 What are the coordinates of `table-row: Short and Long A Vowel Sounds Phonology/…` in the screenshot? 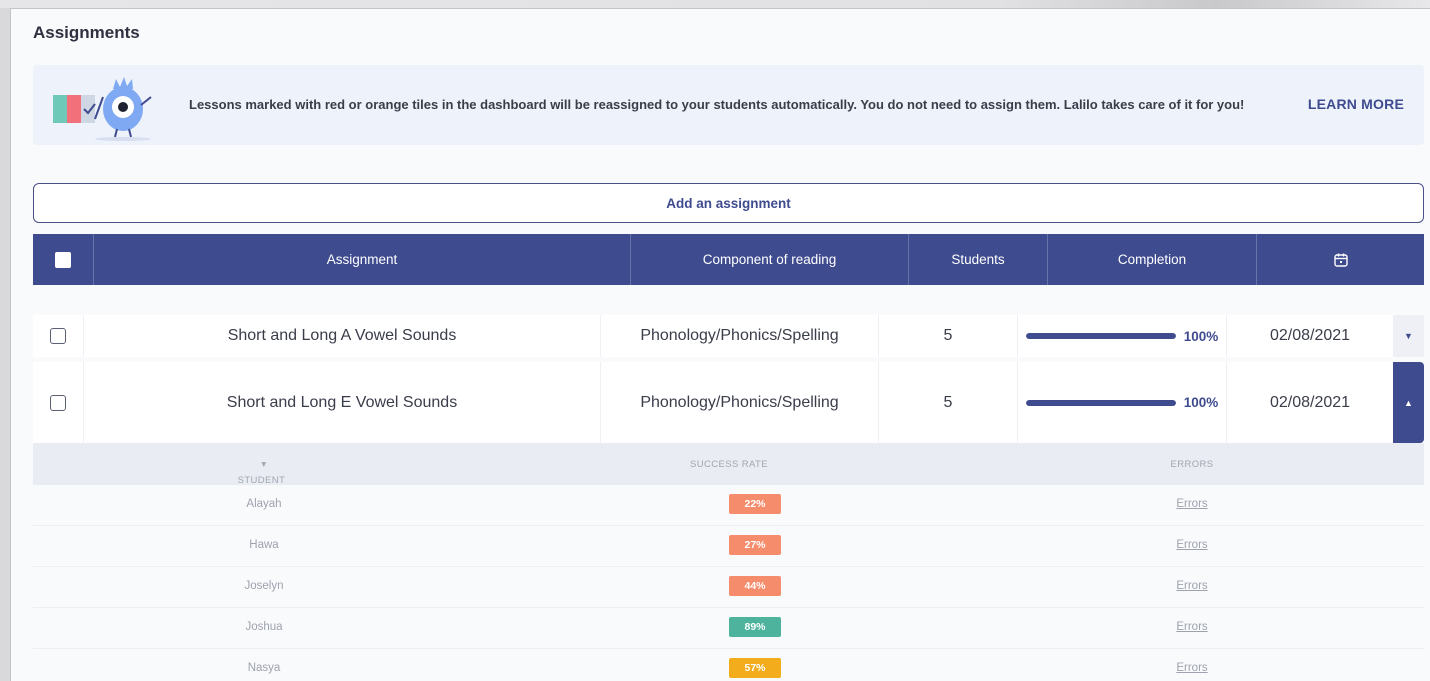 It's located at (728, 336).